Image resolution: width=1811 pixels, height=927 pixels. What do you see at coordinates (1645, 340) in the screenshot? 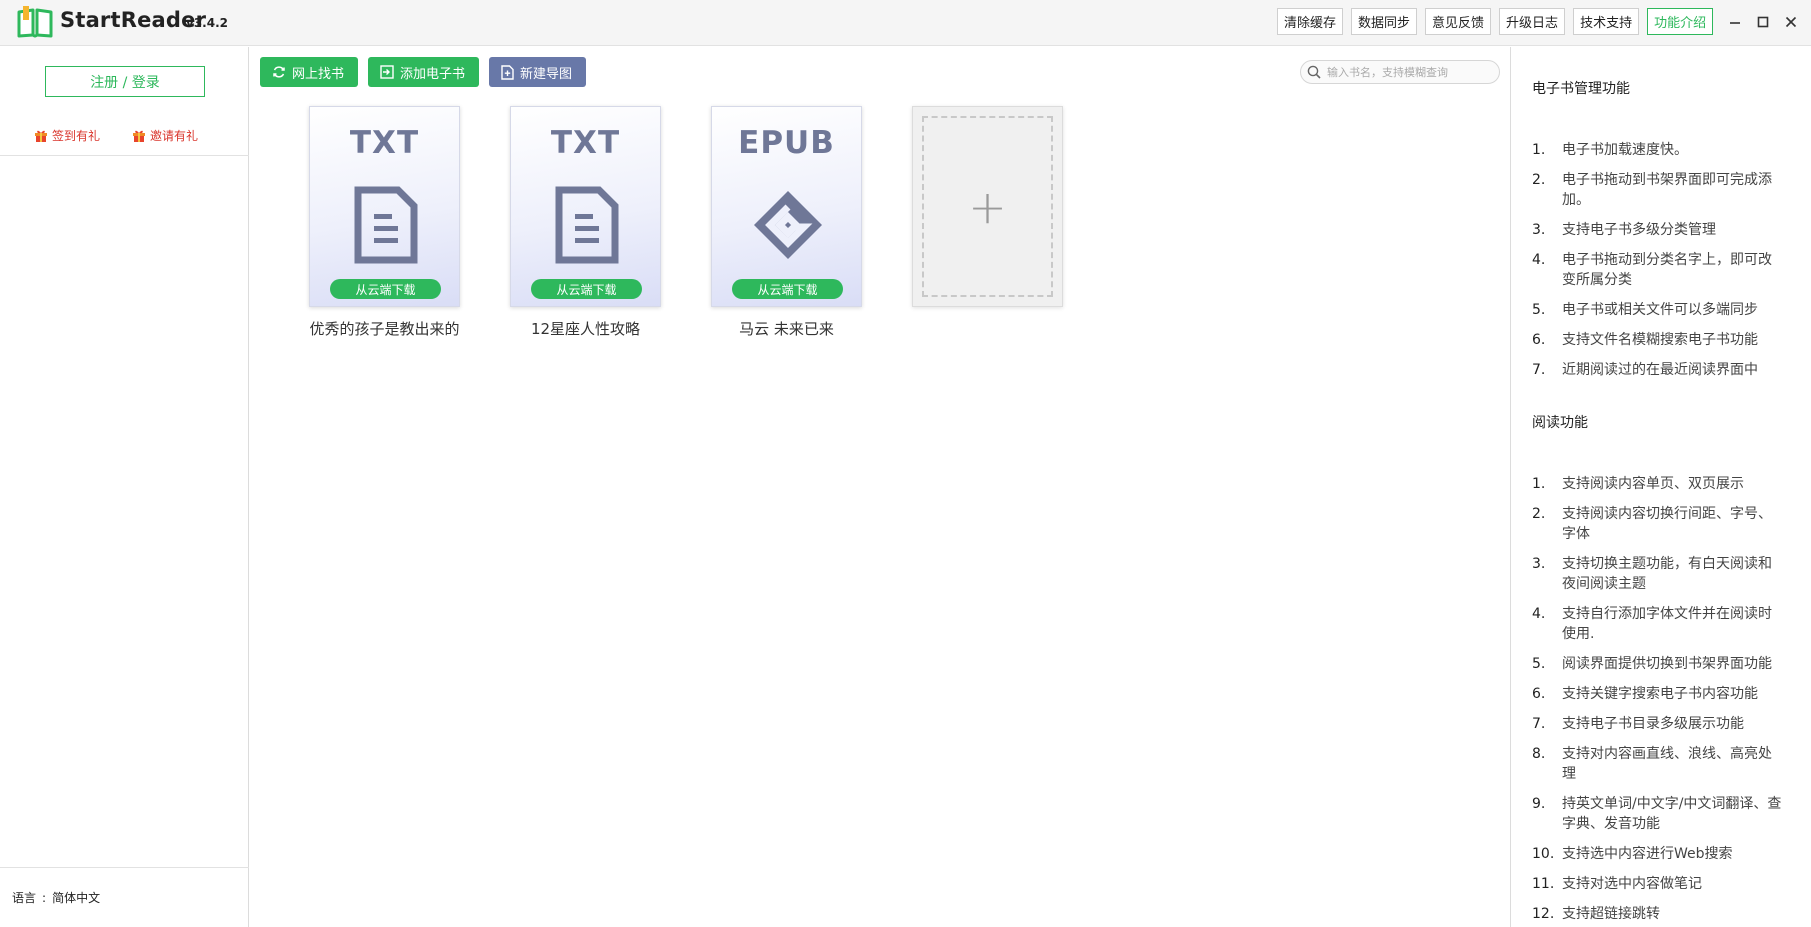
I see `list-item: 6. 支持文件名模糊搜索电子书功能` at bounding box center [1645, 340].